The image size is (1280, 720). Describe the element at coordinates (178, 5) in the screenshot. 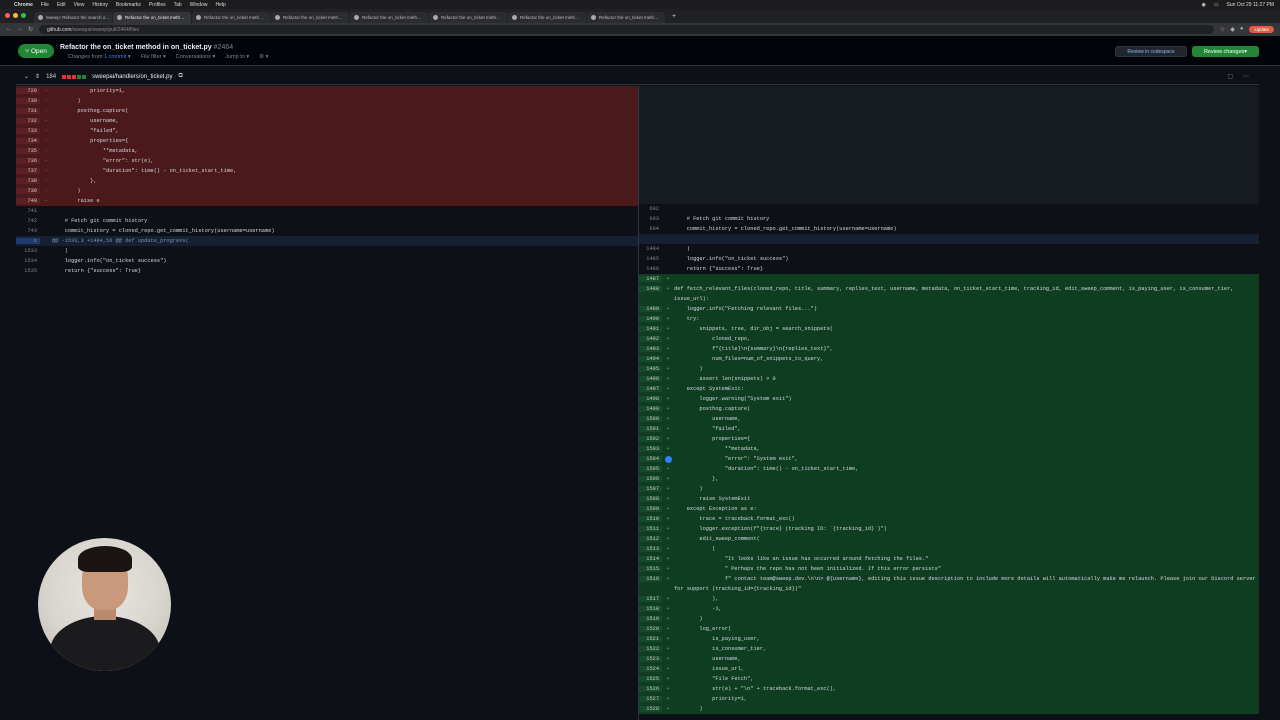

I see `menu-item: Tab` at that location.